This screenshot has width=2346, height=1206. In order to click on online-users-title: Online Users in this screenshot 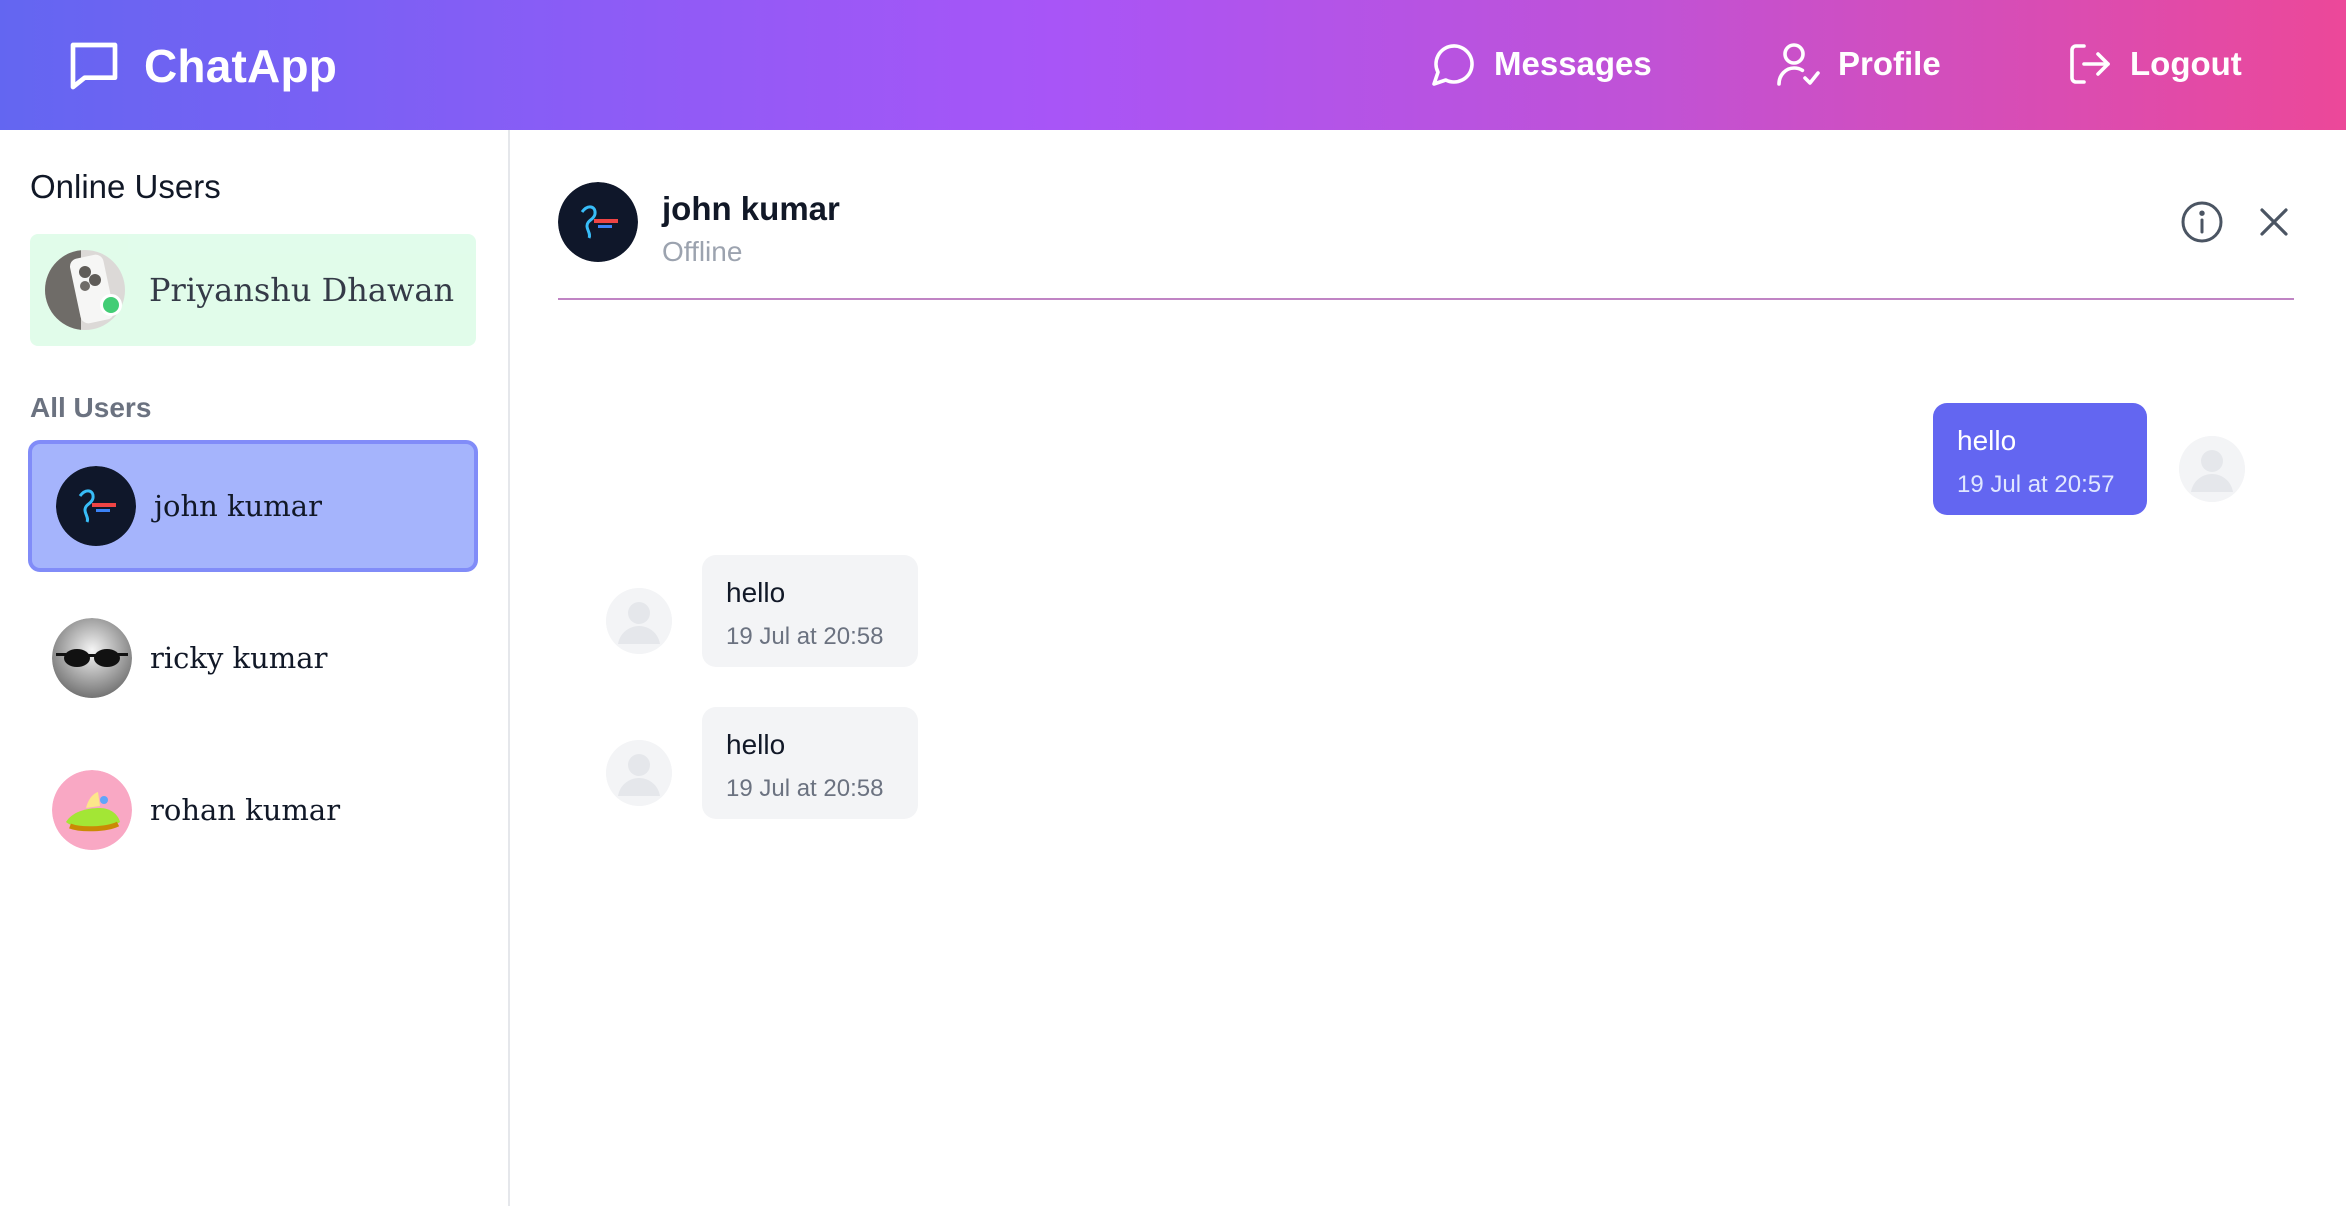, I will do `click(125, 186)`.